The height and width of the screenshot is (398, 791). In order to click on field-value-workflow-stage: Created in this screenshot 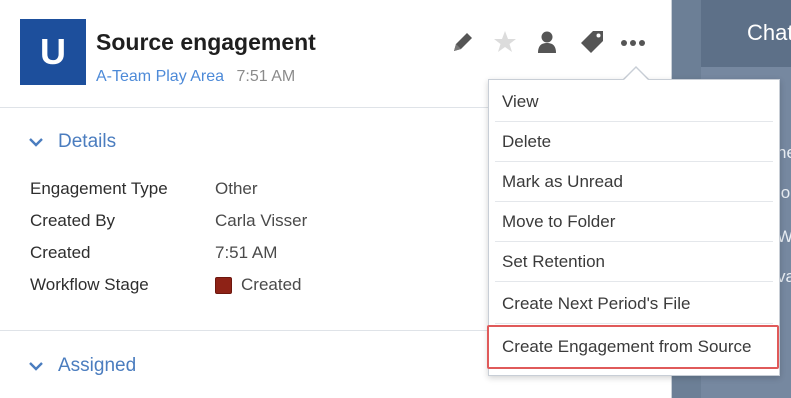, I will do `click(258, 285)`.